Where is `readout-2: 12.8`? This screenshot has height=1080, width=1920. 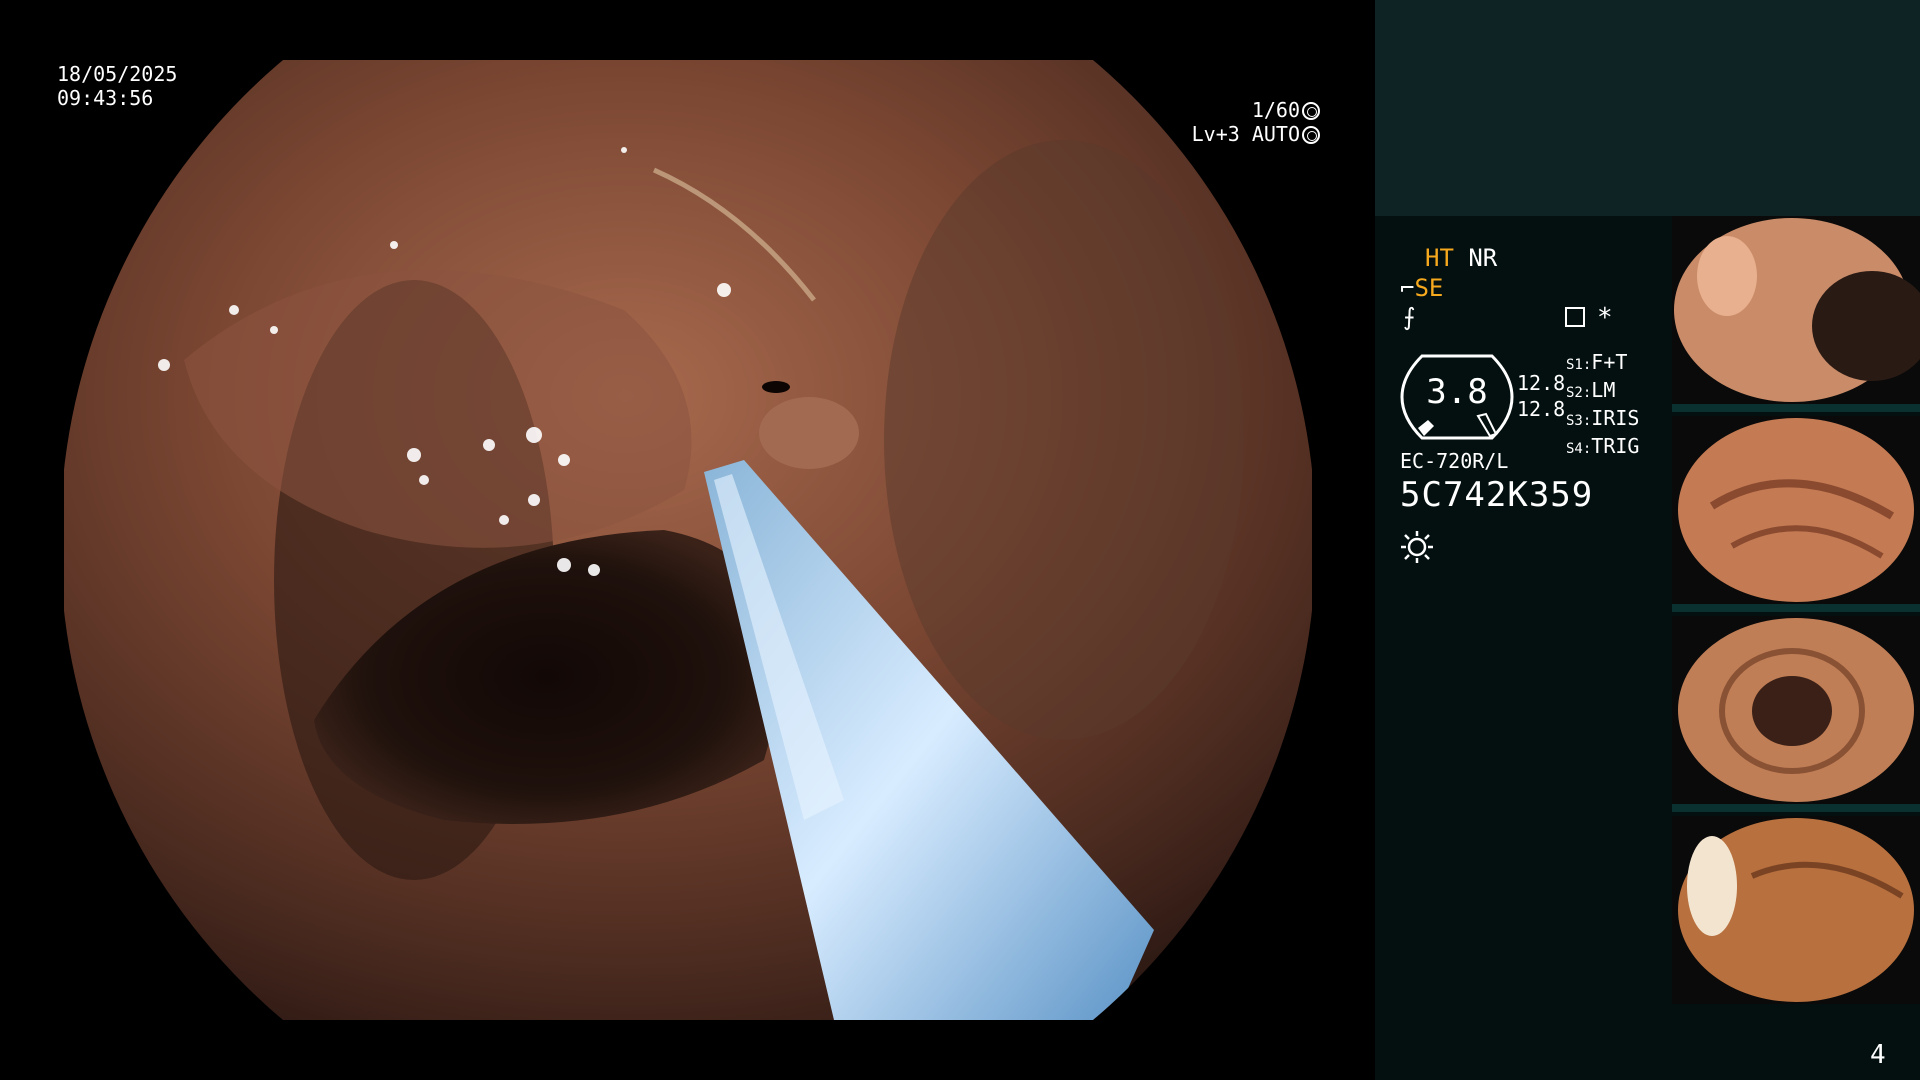 readout-2: 12.8 is located at coordinates (1541, 409).